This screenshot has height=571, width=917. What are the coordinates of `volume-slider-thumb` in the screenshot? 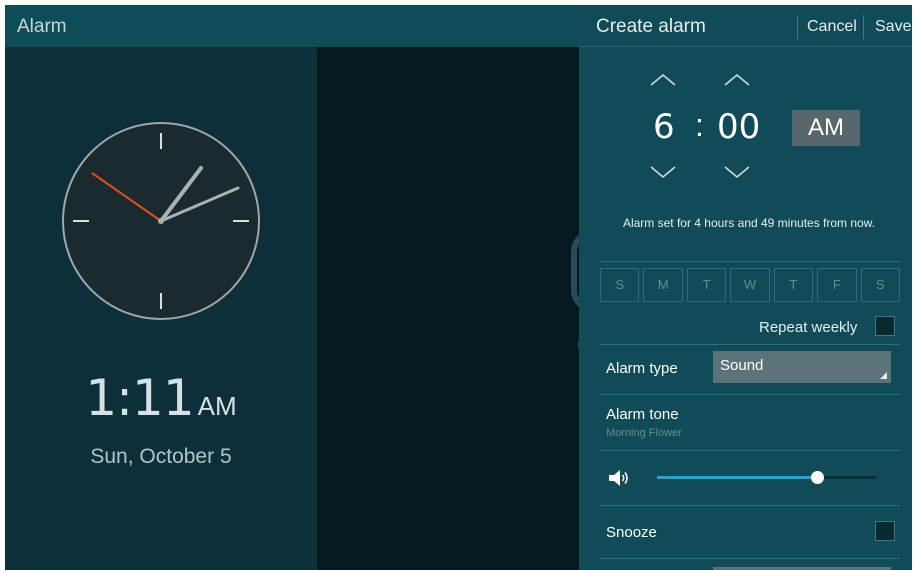 It's located at (817, 477).